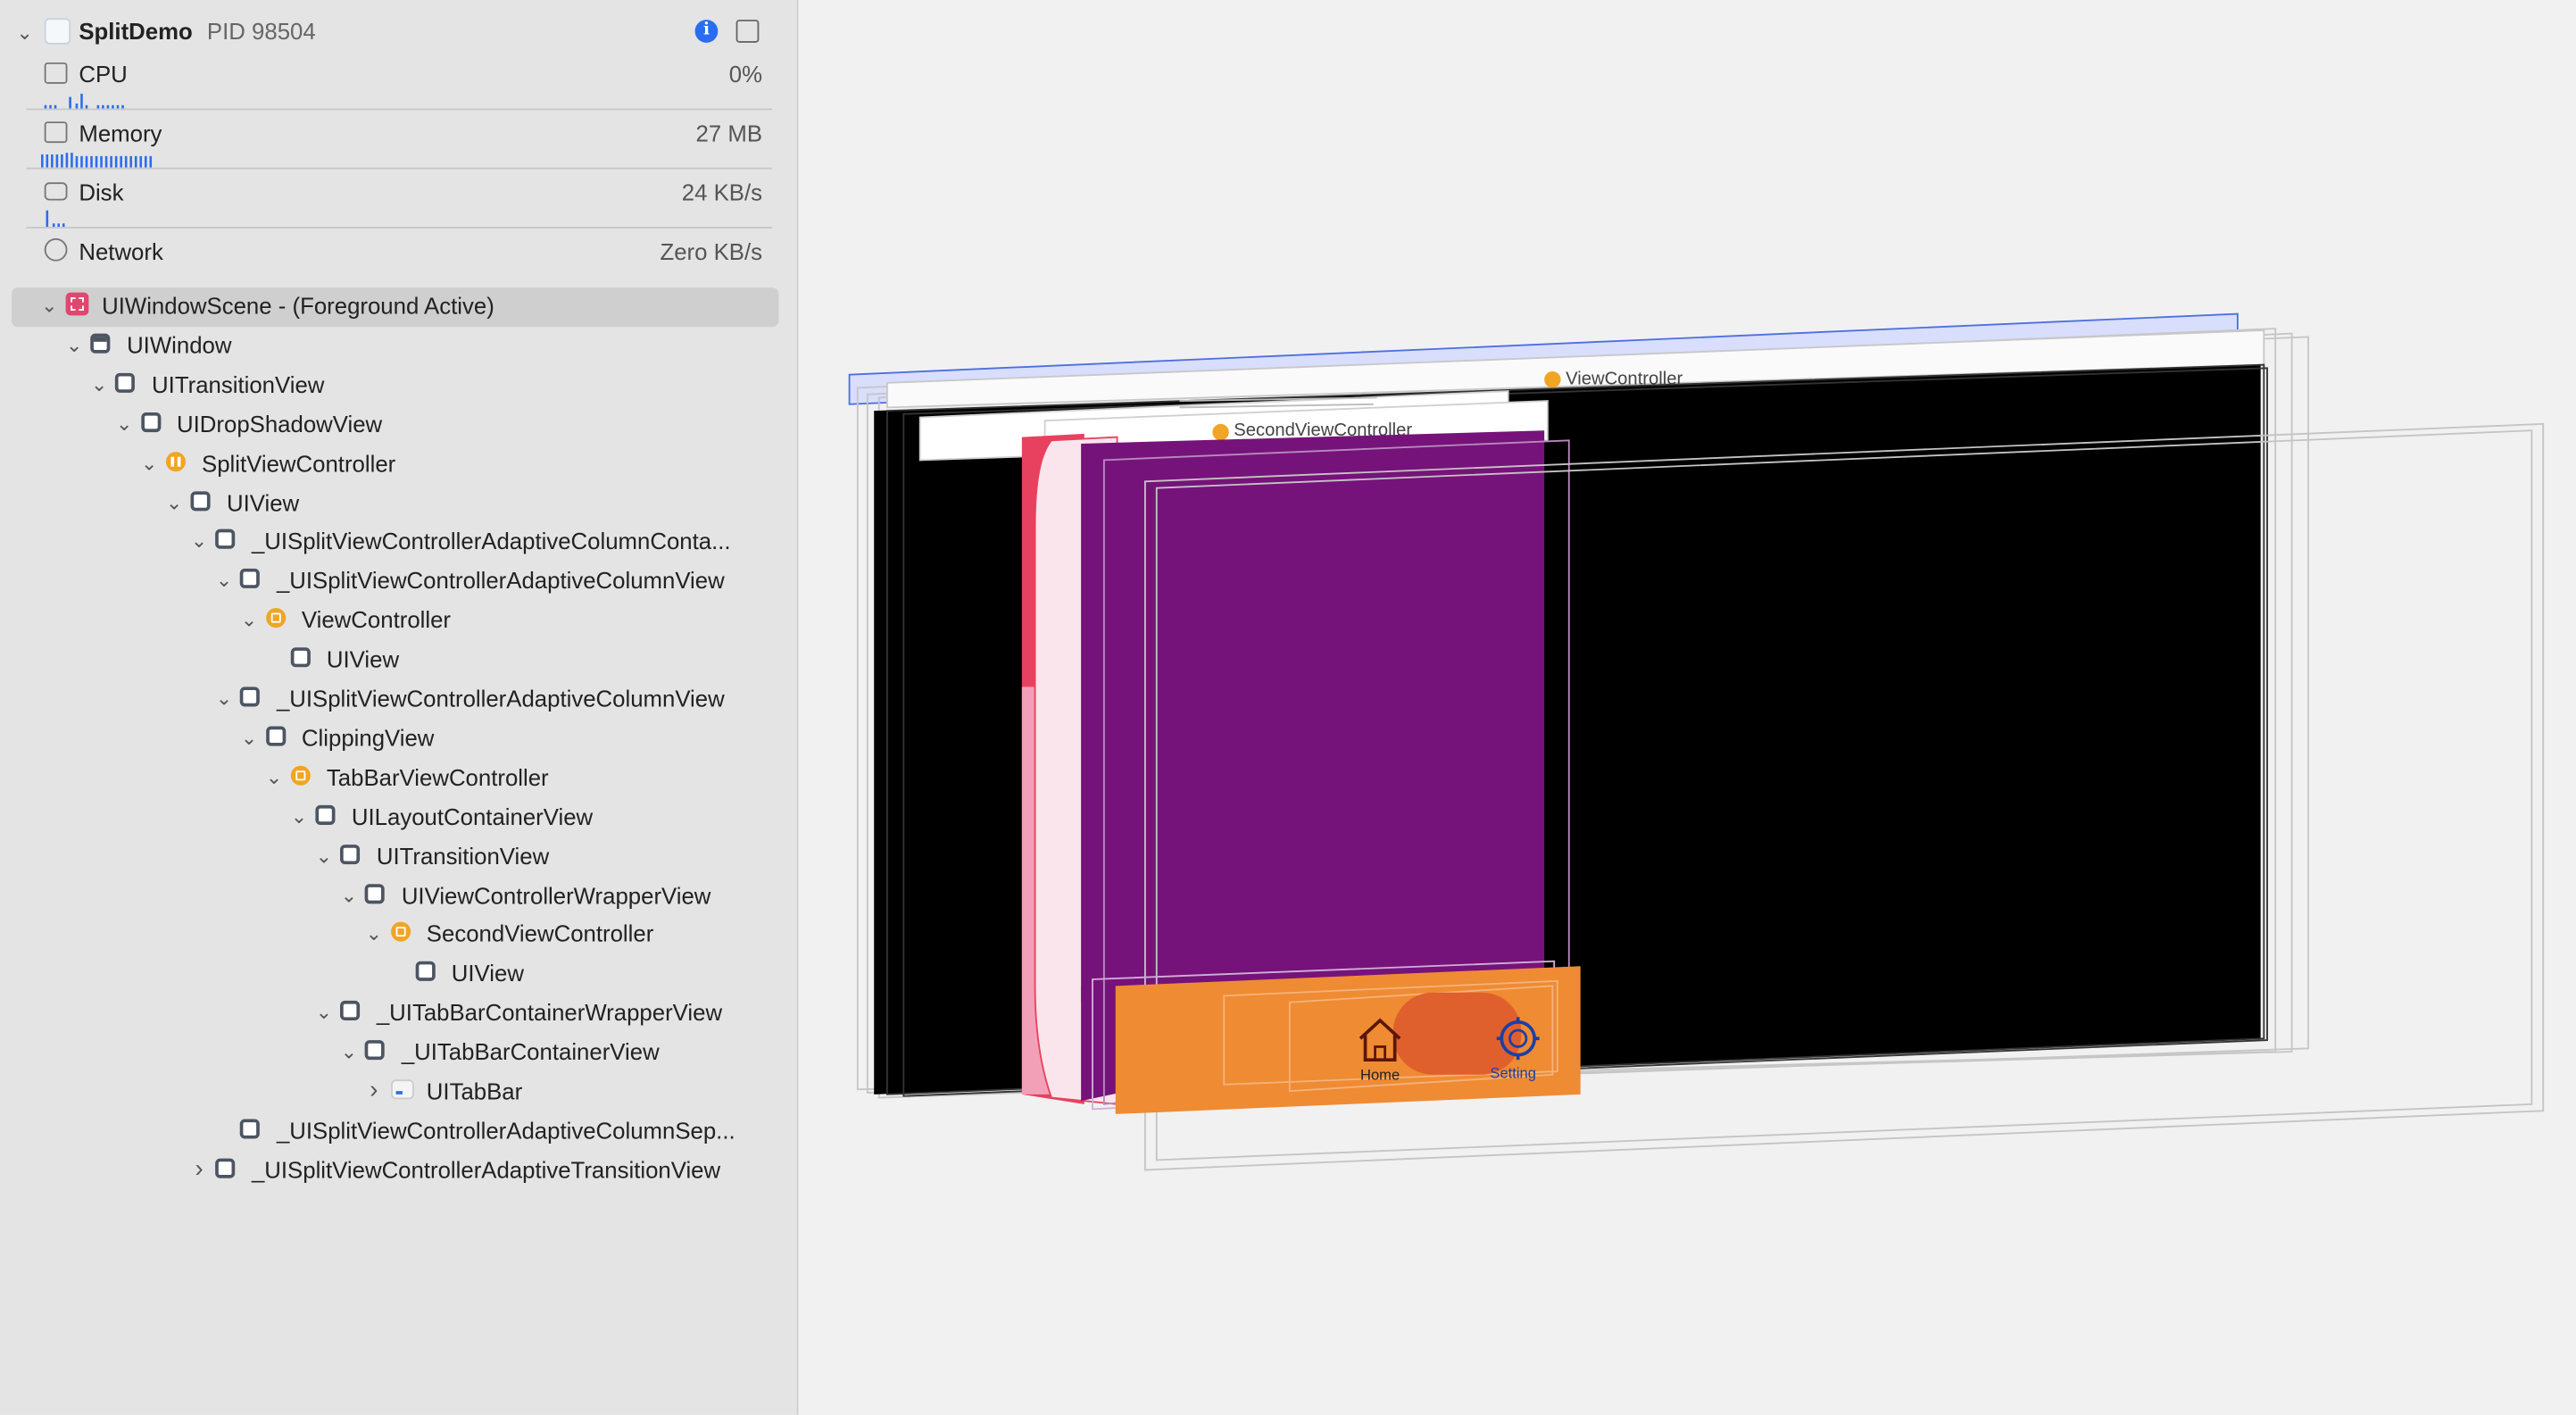 The image size is (2576, 1415). Describe the element at coordinates (97, 160) in the screenshot. I see `memory-sparkline` at that location.